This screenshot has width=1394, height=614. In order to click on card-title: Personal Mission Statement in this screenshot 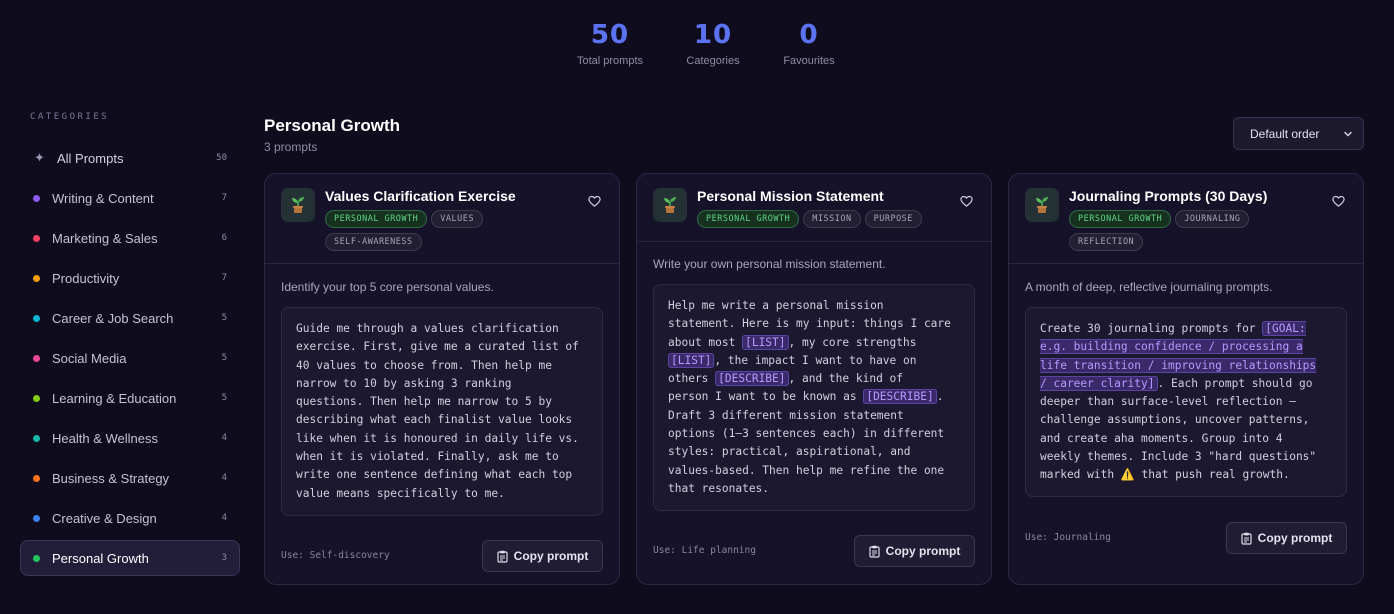, I will do `click(790, 196)`.